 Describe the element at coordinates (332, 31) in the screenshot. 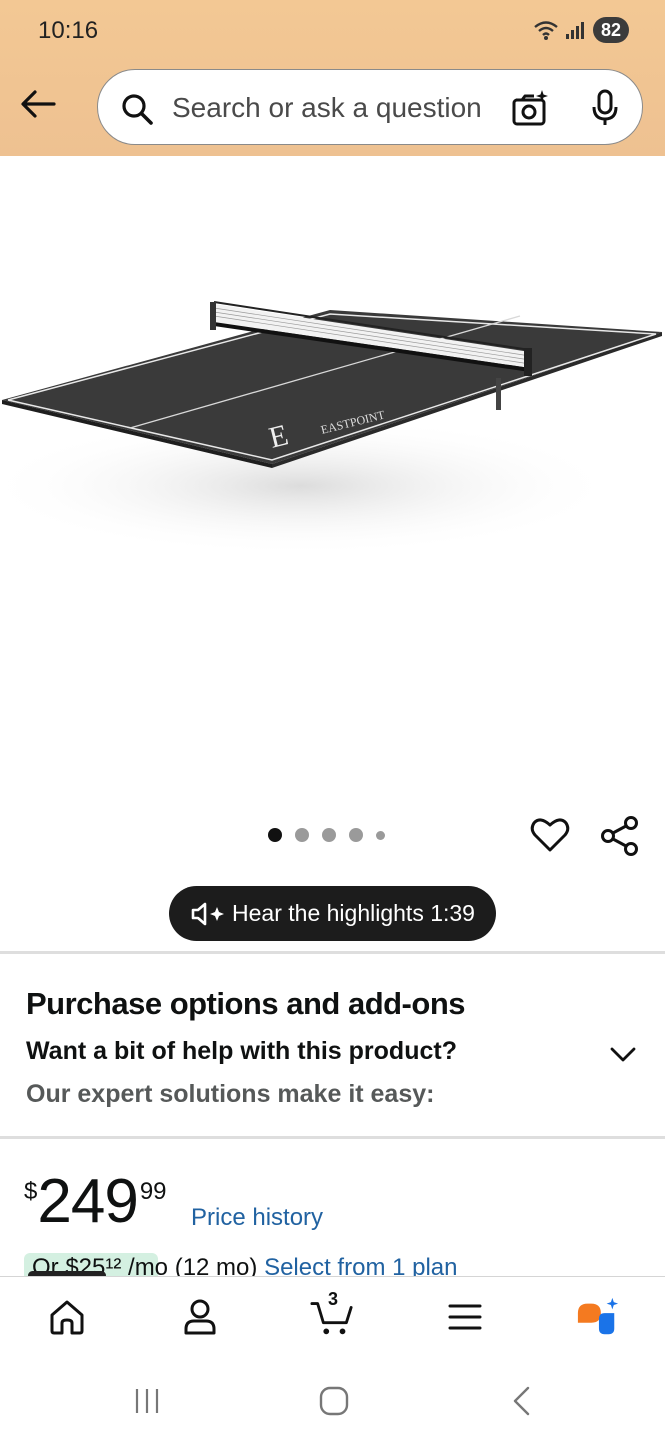

I see `status-bar: 10:16 82` at that location.